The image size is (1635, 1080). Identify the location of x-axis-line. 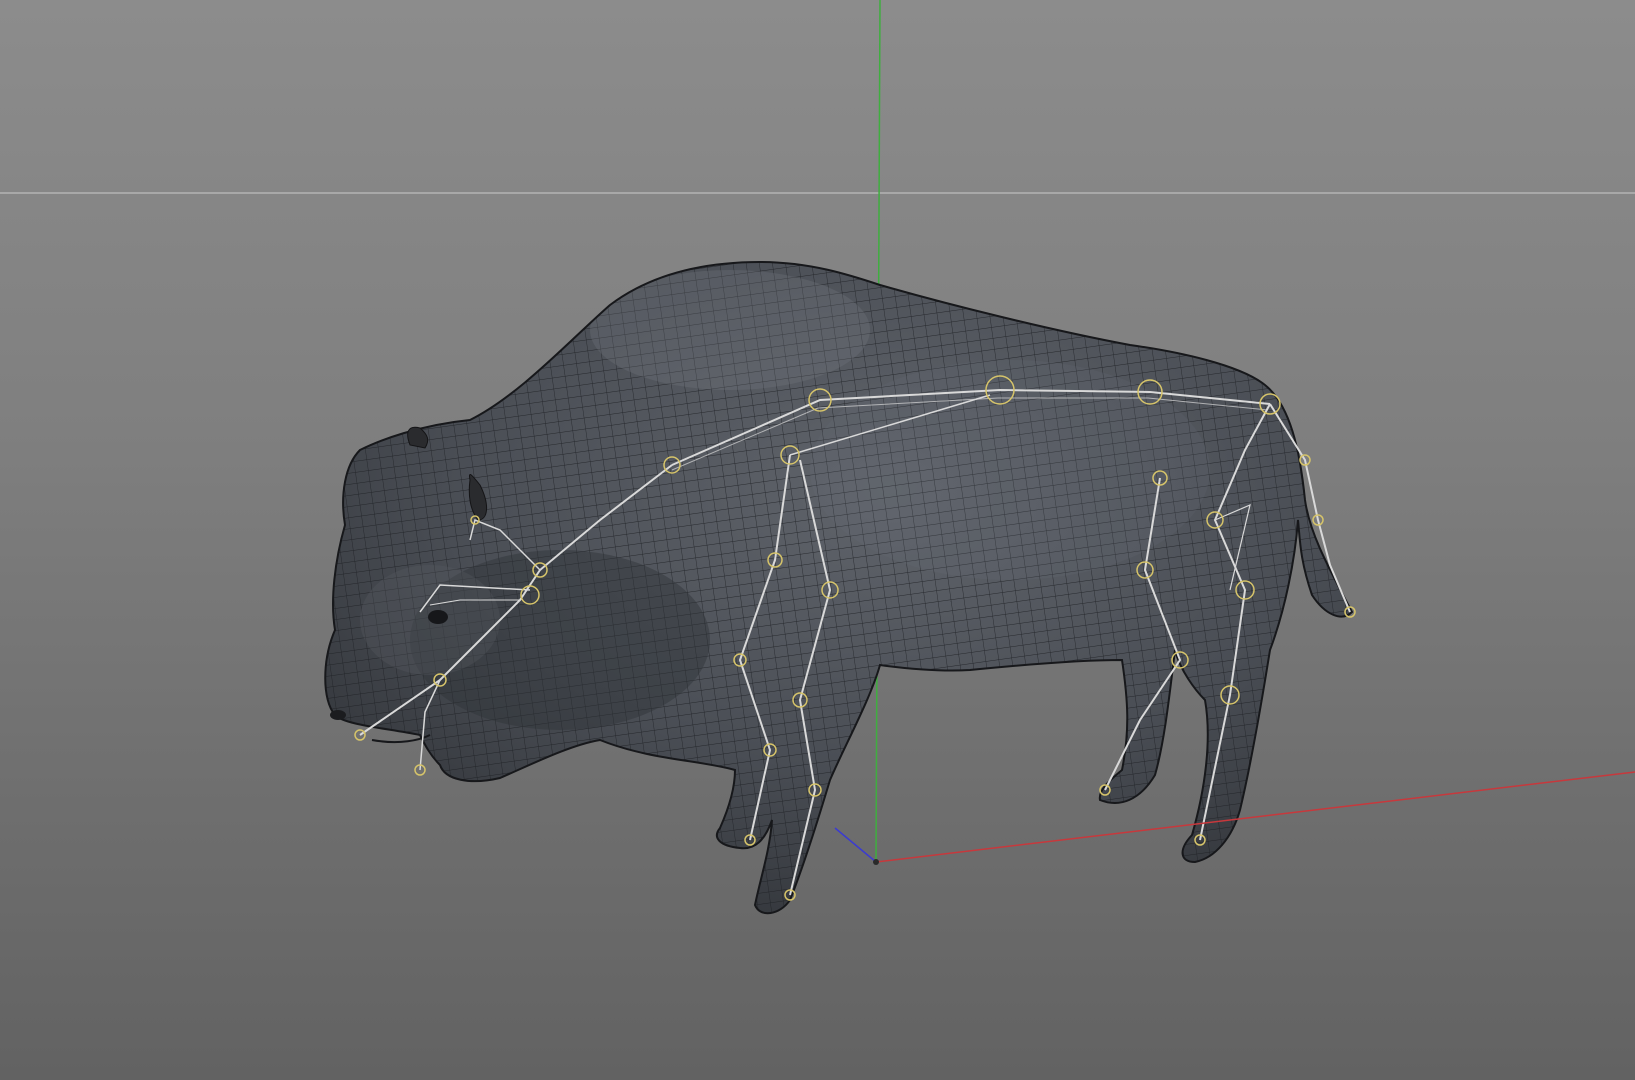
(1255, 817).